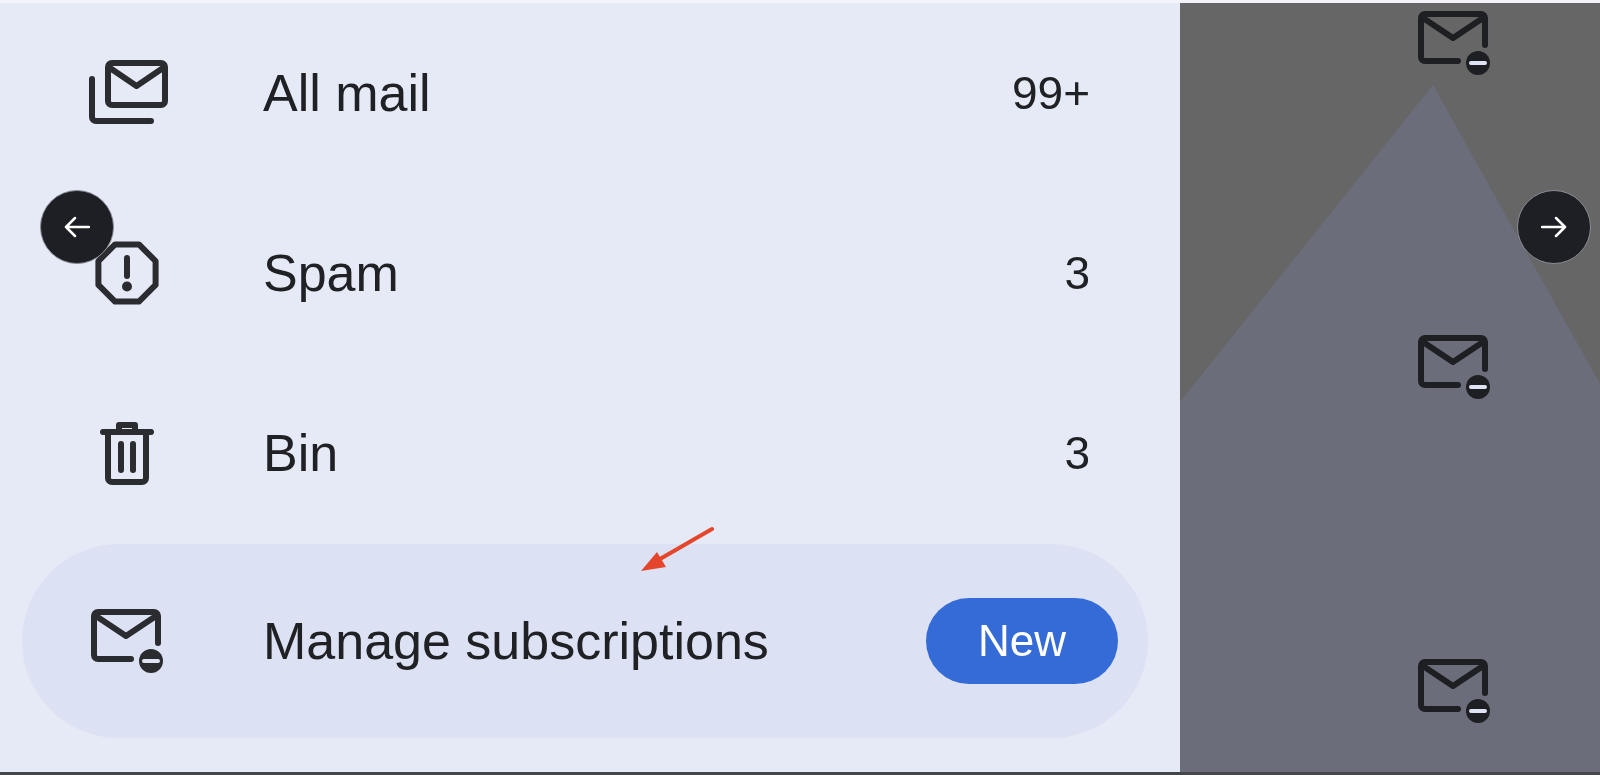 The width and height of the screenshot is (1600, 775). What do you see at coordinates (676, 549) in the screenshot?
I see `pointer-arrow-icon` at bounding box center [676, 549].